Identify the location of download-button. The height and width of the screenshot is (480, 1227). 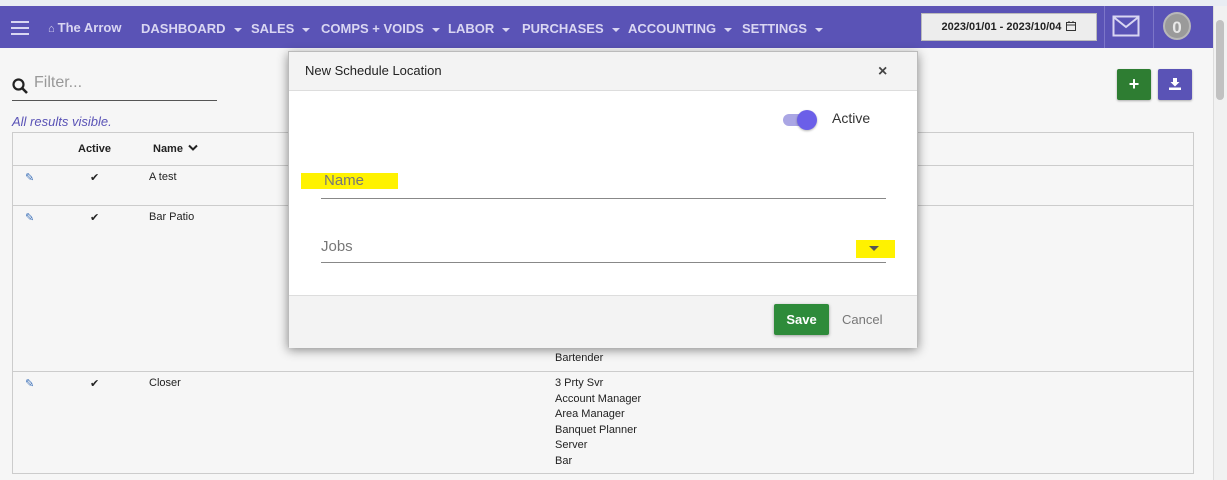
(1175, 84).